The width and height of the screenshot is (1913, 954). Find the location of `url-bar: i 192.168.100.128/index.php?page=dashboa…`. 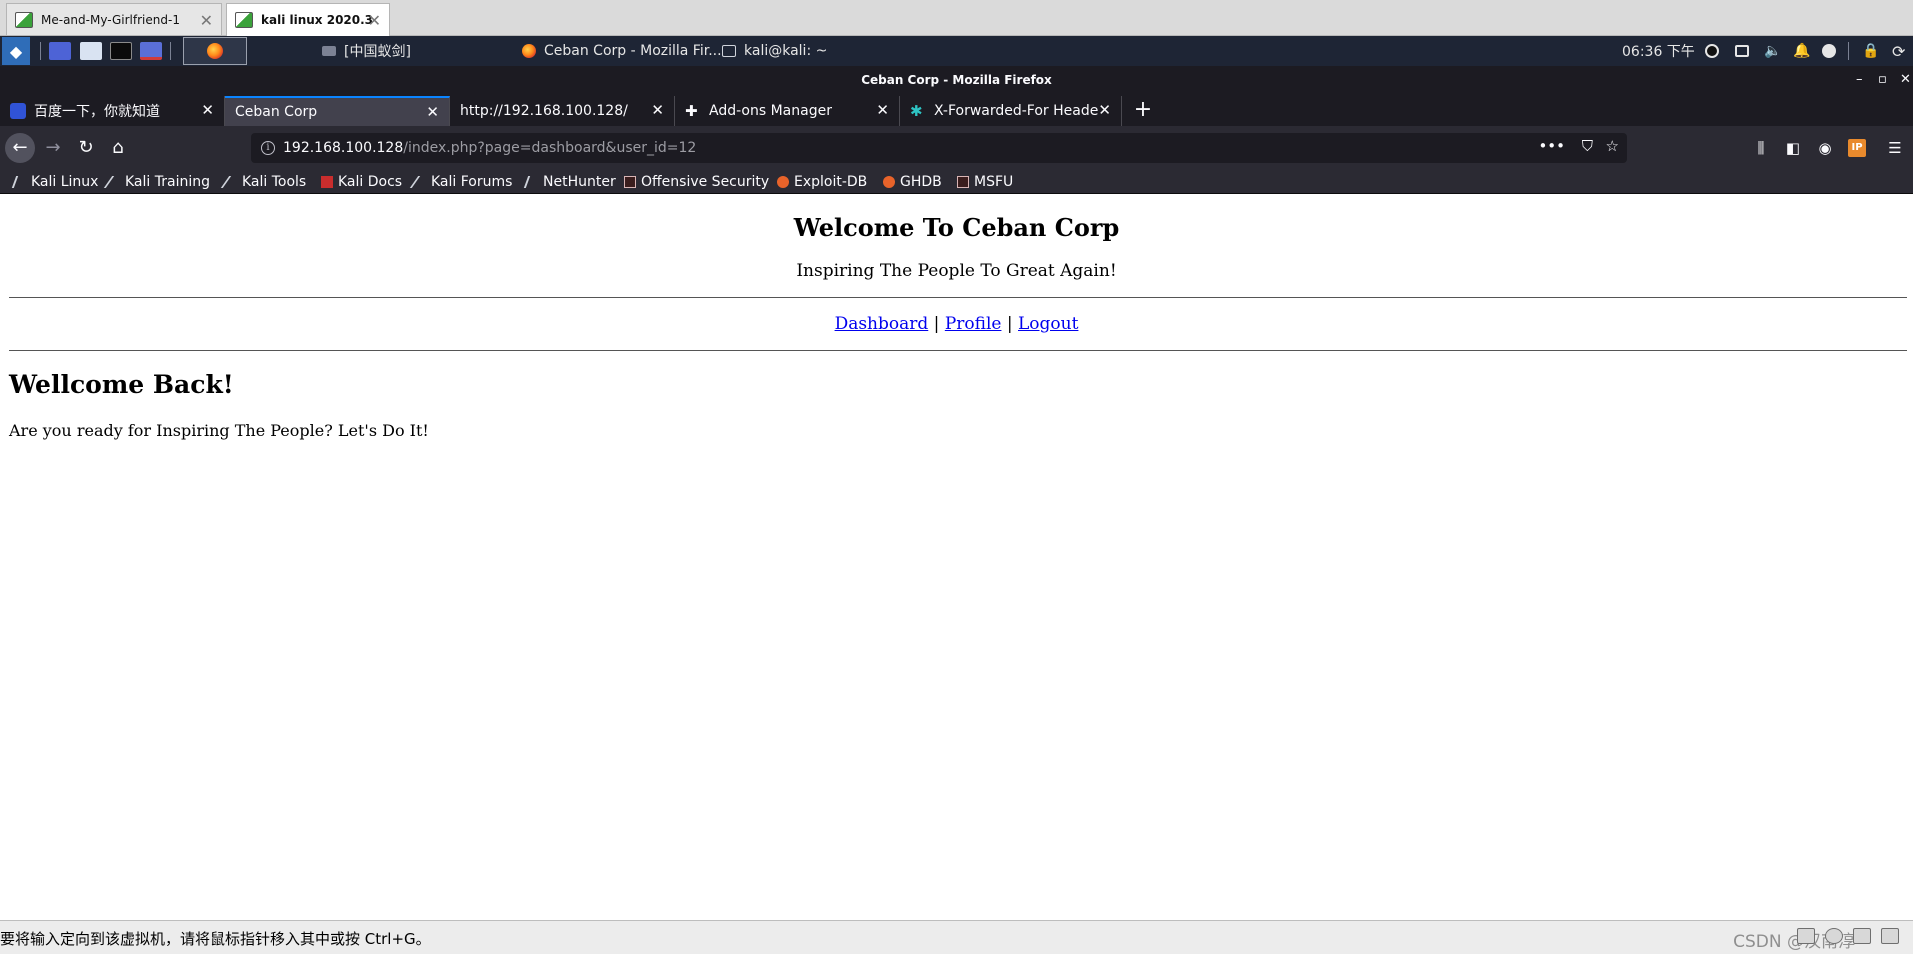

url-bar: i 192.168.100.128/index.php?page=dashboa… is located at coordinates (939, 148).